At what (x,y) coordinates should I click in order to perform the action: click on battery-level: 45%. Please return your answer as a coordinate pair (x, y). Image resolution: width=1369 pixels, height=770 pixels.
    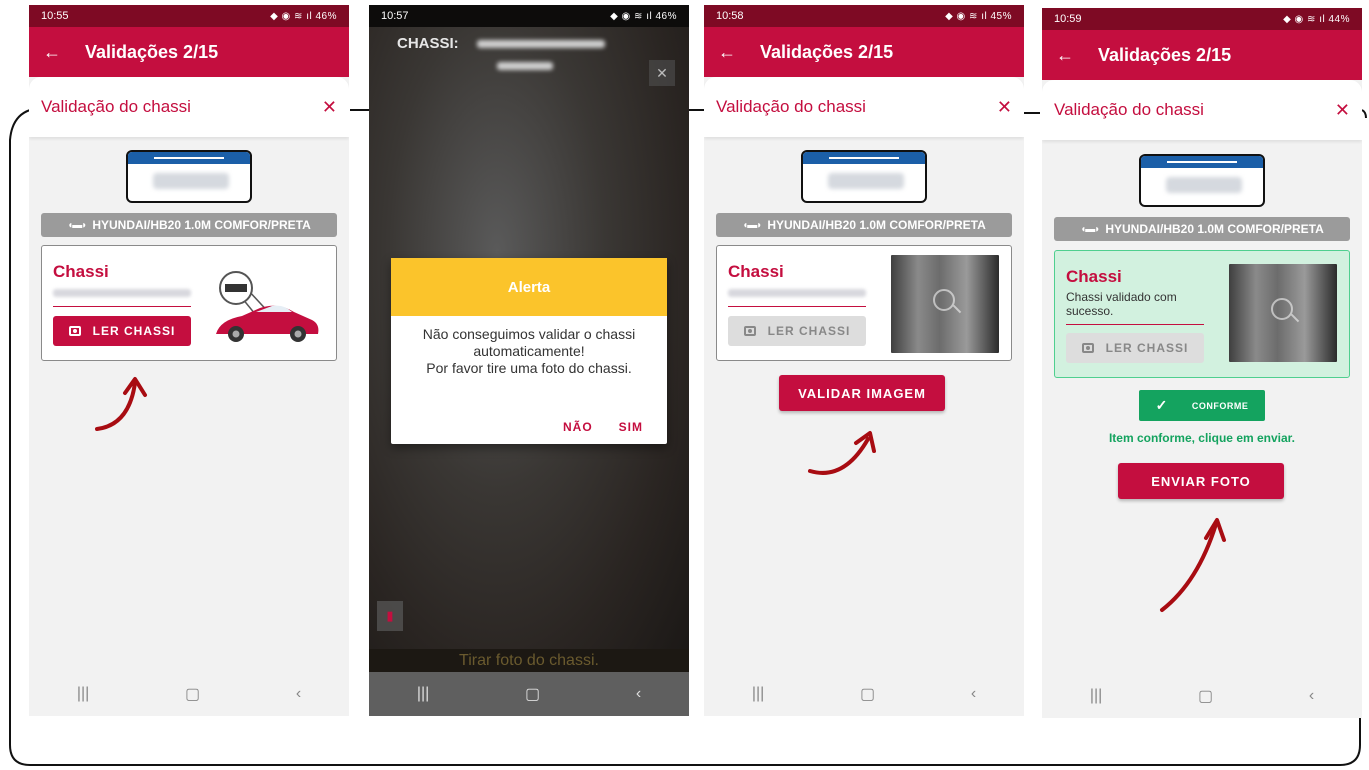
    Looking at the image, I should click on (1001, 16).